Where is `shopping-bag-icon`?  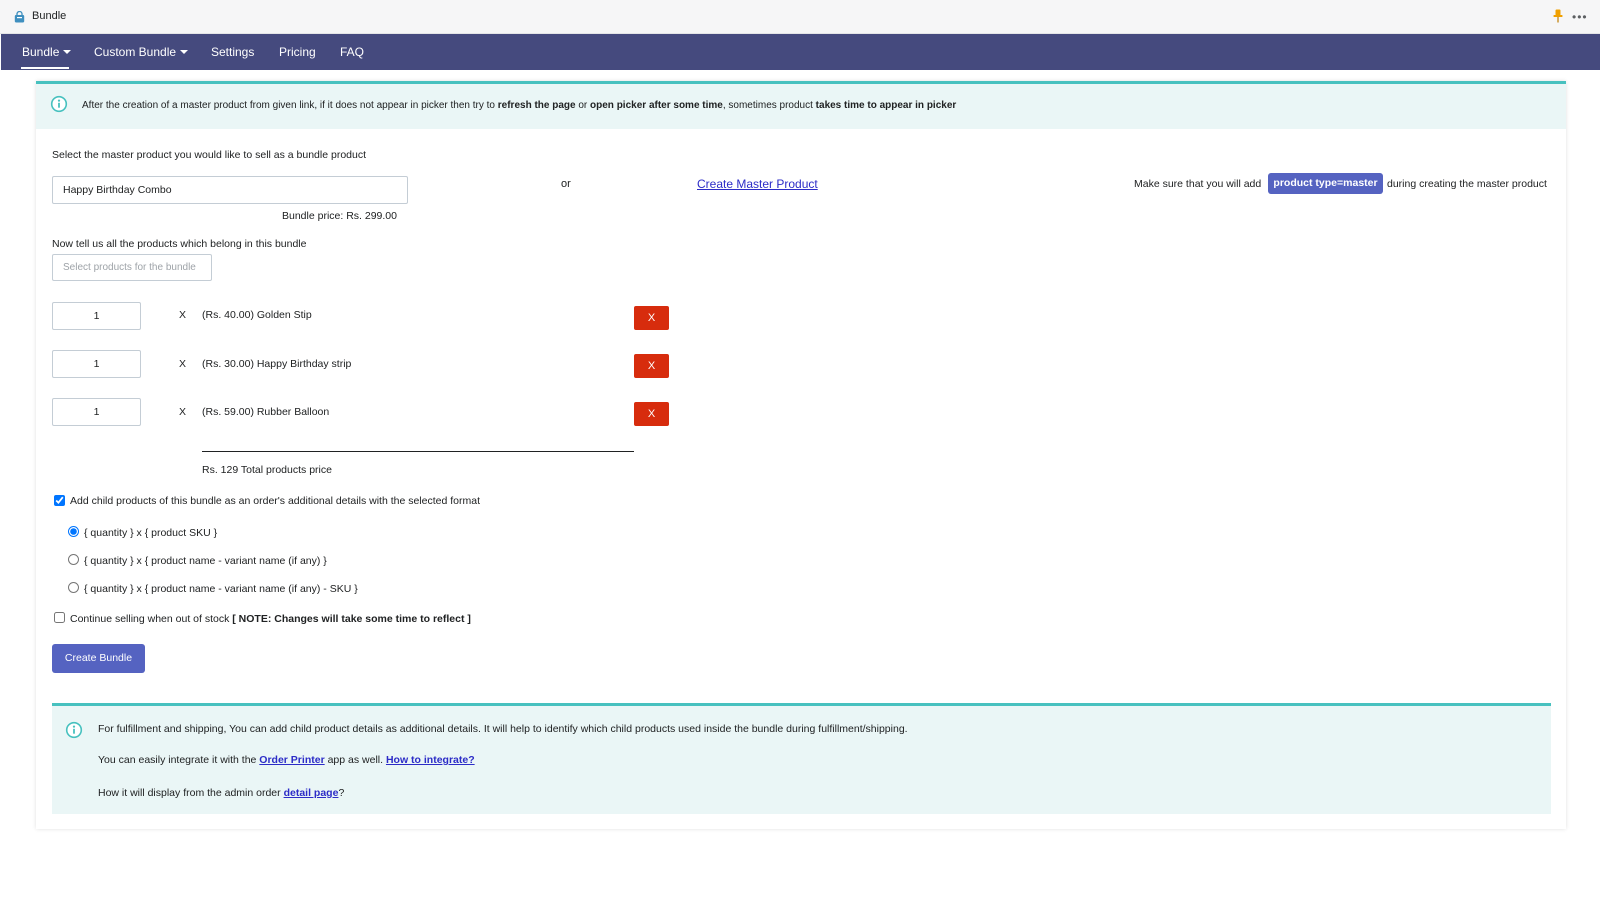
shopping-bag-icon is located at coordinates (19, 17).